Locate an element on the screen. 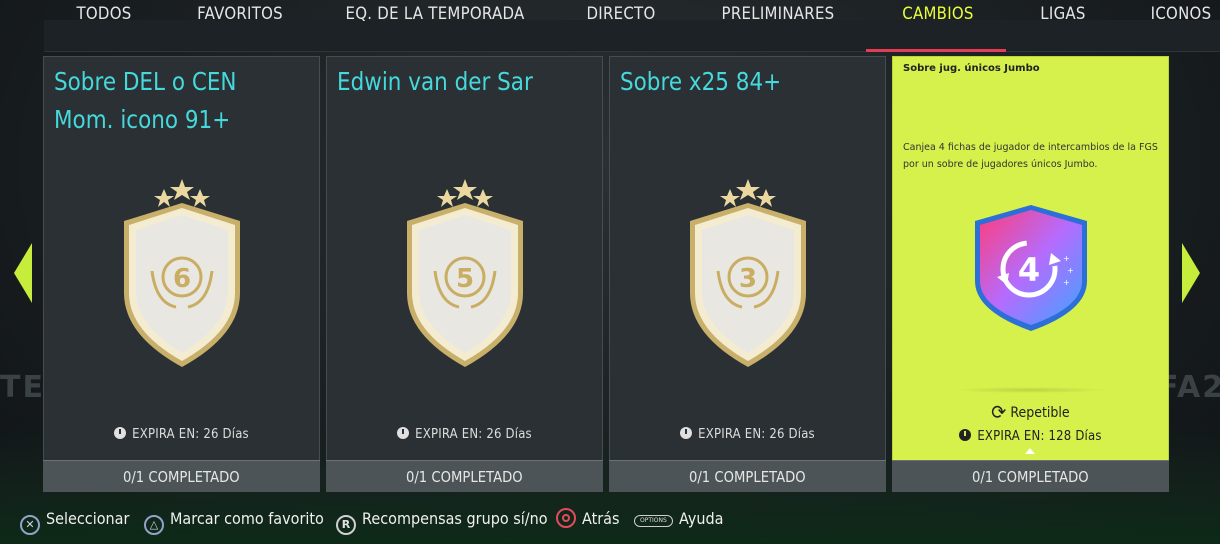 The width and height of the screenshot is (1220, 544). previous-arrow-icon is located at coordinates (23, 273).